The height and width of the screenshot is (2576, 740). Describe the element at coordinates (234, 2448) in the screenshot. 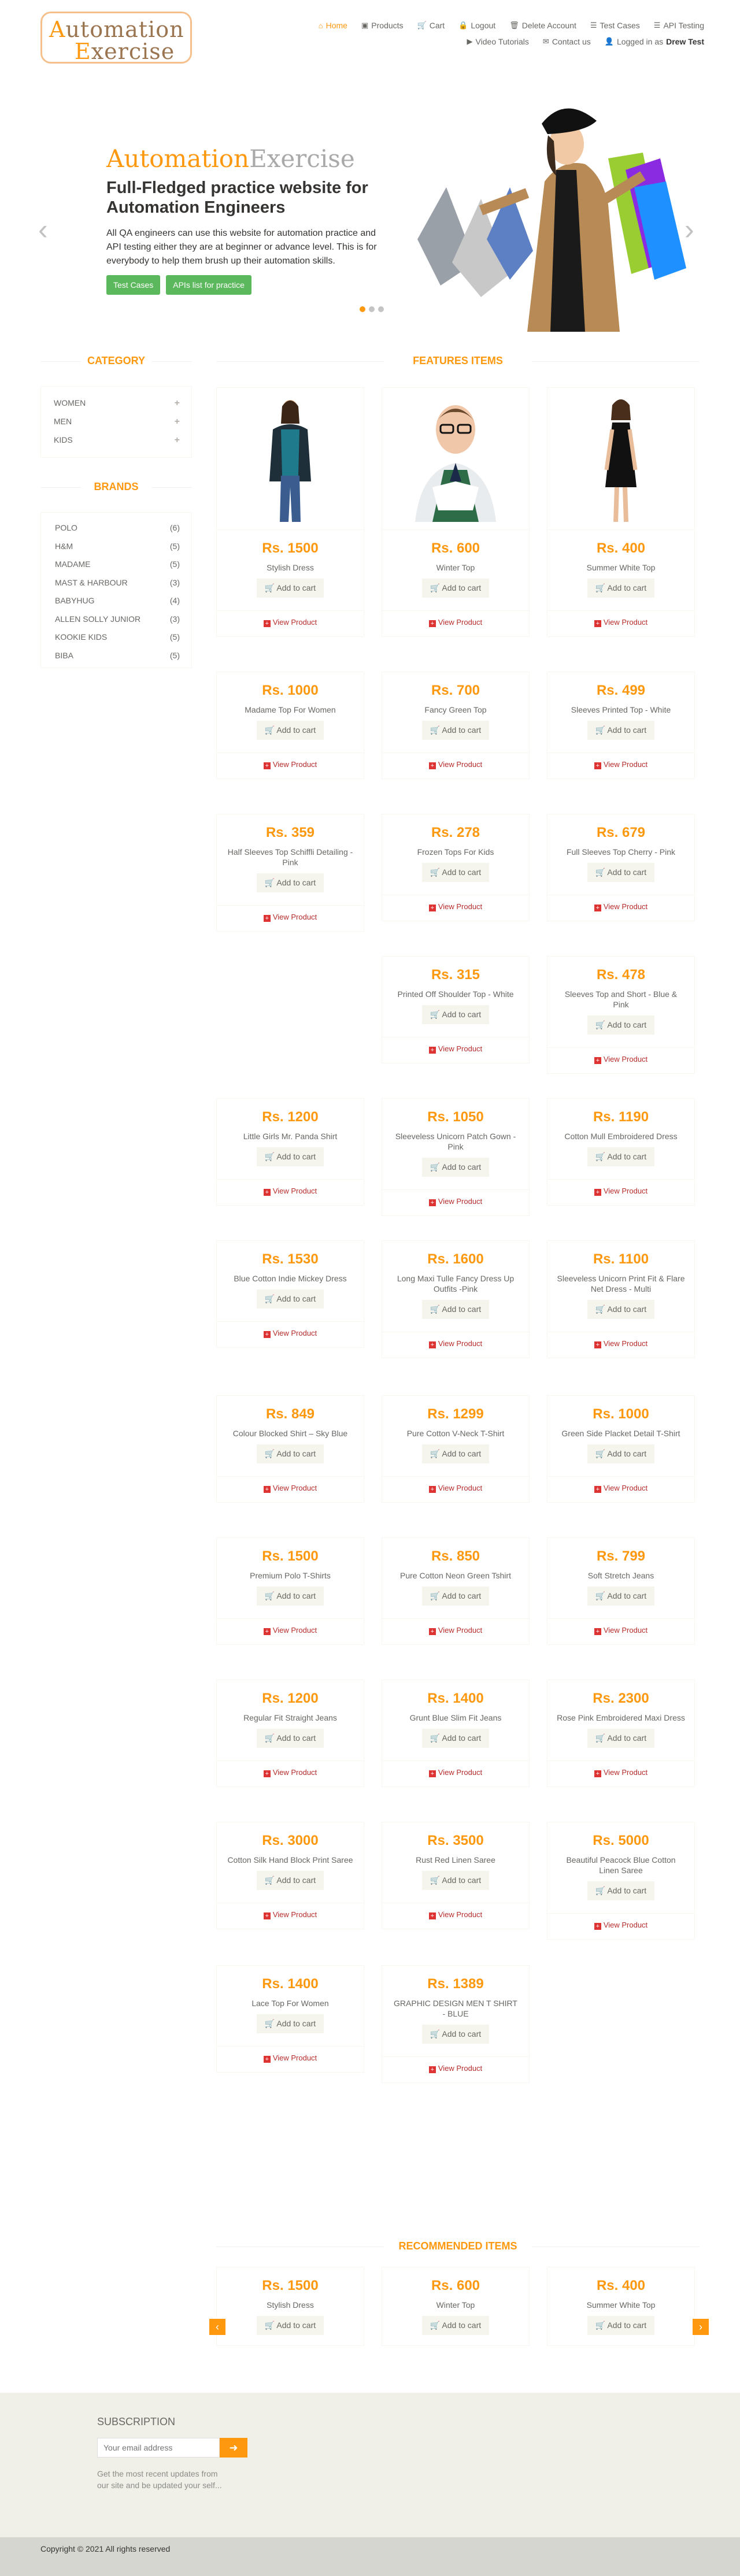

I see `subscribe-button: ➜` at that location.